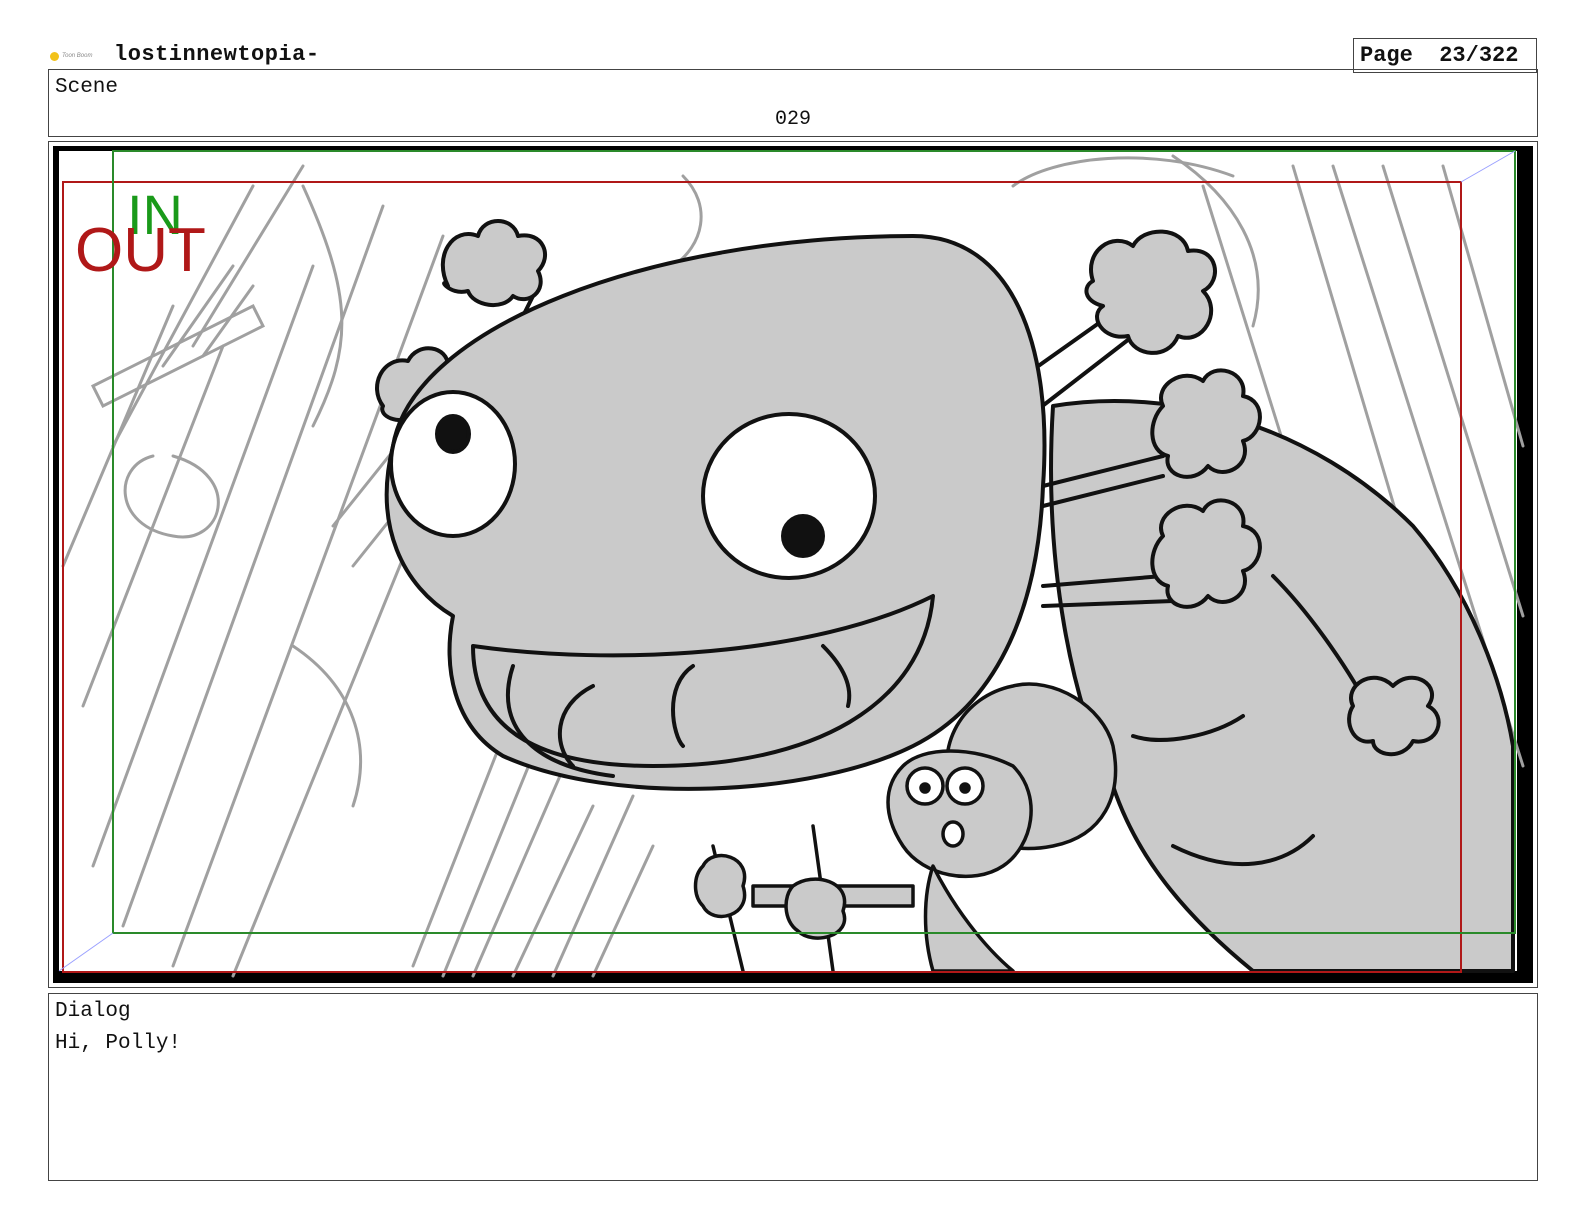  What do you see at coordinates (793, 1087) in the screenshot?
I see `dialog-box: Dialog Hi, Polly!` at bounding box center [793, 1087].